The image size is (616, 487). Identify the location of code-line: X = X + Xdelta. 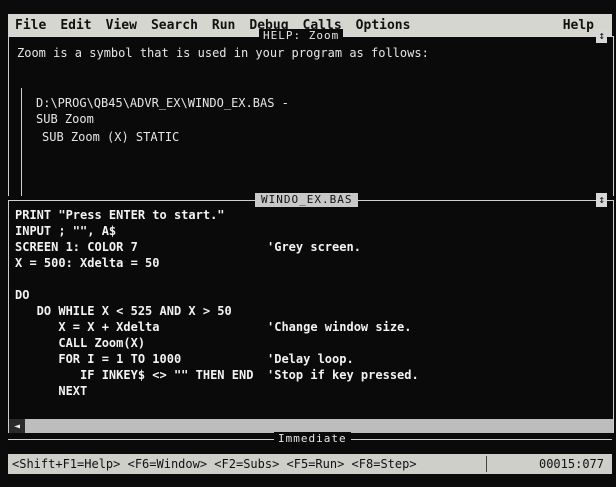
(134, 327).